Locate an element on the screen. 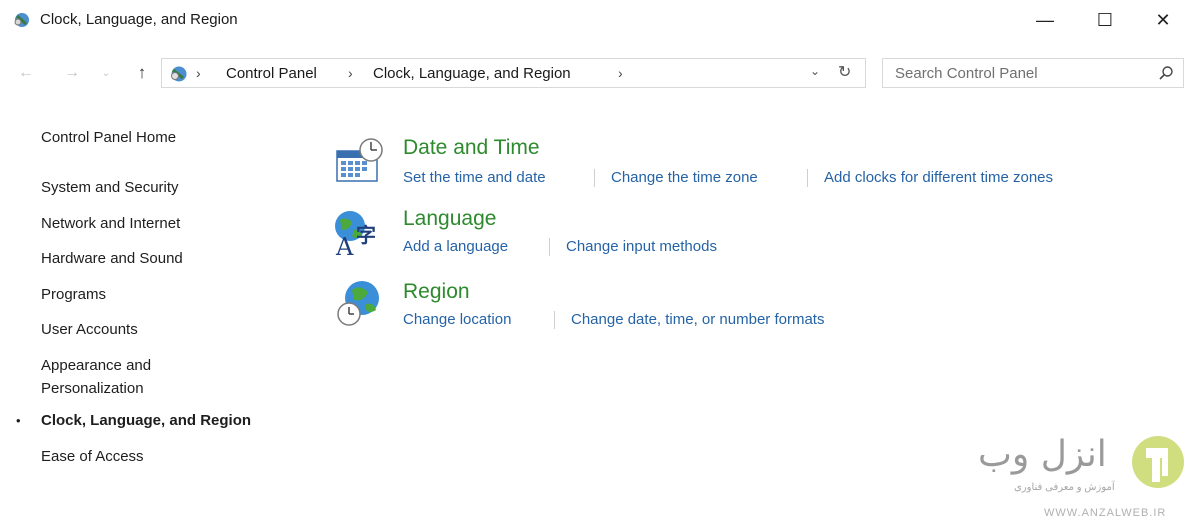 The height and width of the screenshot is (522, 1195). svg-text: A is located at coordinates (344, 245).